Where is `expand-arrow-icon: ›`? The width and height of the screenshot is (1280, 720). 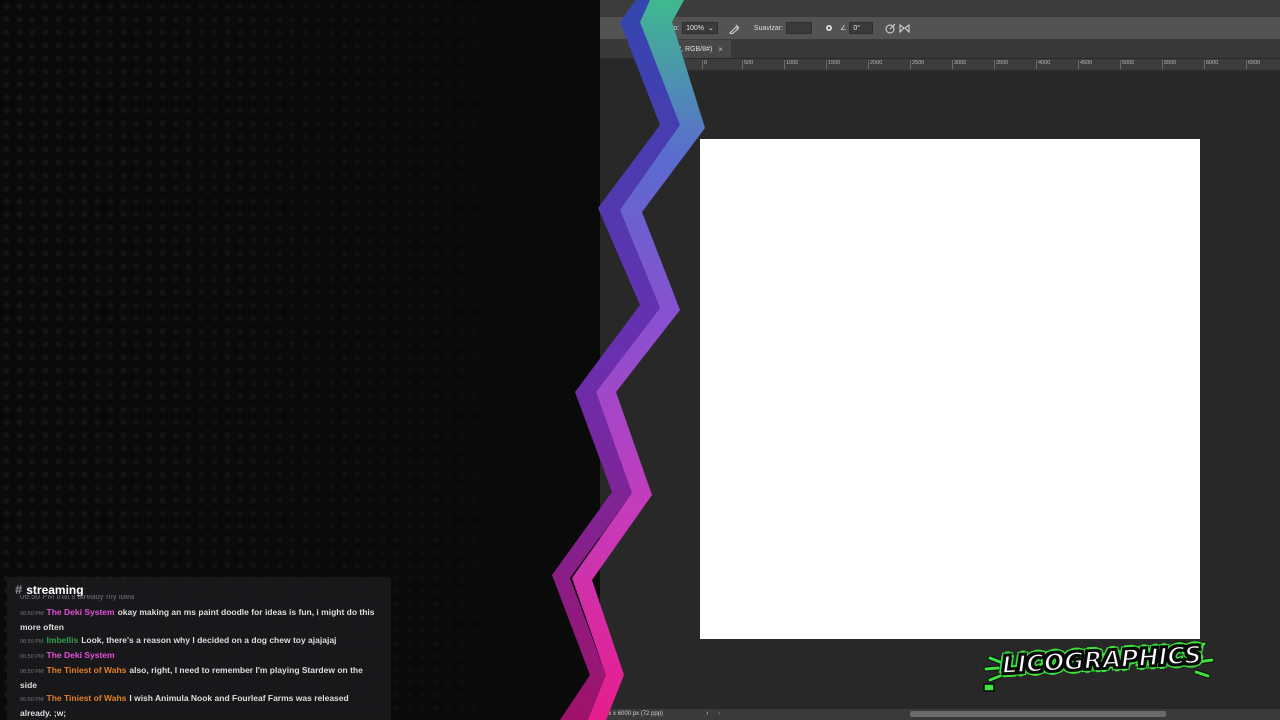
expand-arrow-icon: › is located at coordinates (707, 713).